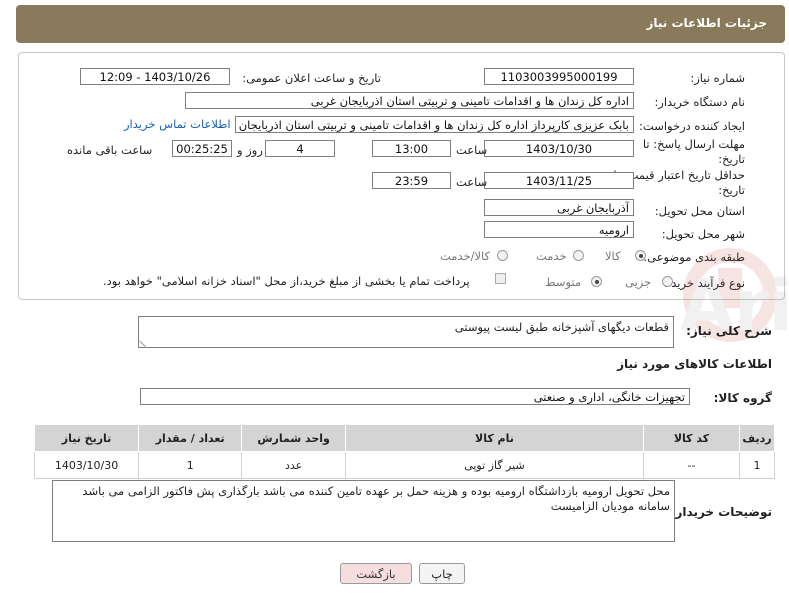 This screenshot has height=598, width=789. What do you see at coordinates (110, 150) in the screenshot?
I see `time-remaining-label: ساعت باقی مانده` at bounding box center [110, 150].